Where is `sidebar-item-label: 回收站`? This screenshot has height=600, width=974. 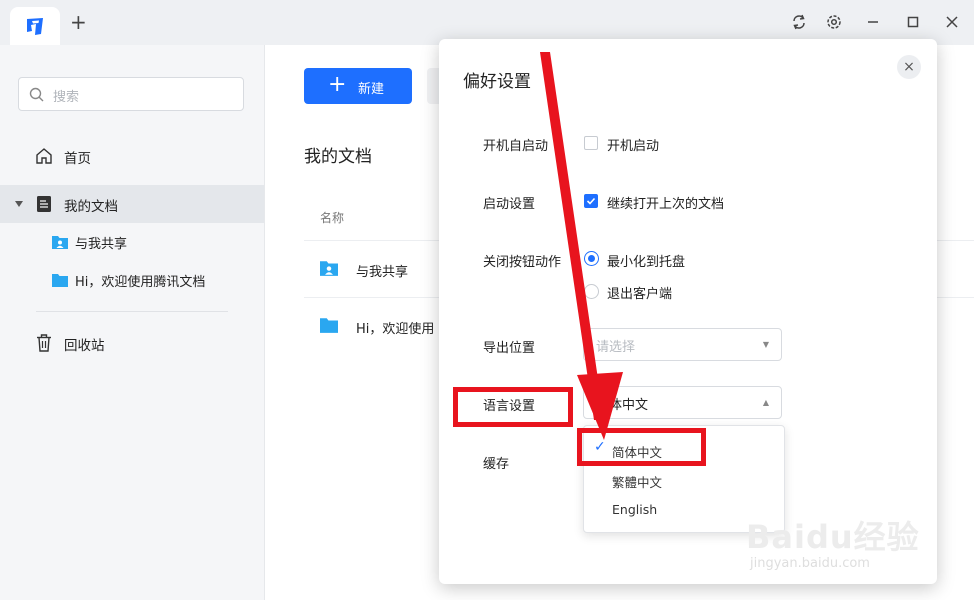
sidebar-item-label: 回收站 is located at coordinates (84, 346).